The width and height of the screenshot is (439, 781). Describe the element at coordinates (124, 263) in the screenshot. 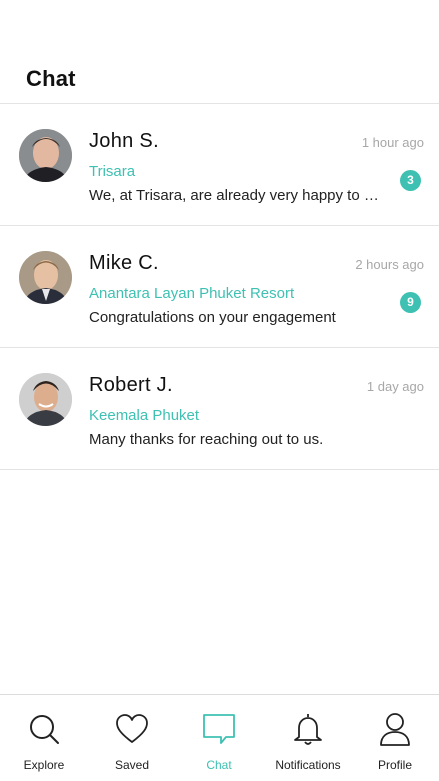

I see `contact-name: Mike C.` at that location.